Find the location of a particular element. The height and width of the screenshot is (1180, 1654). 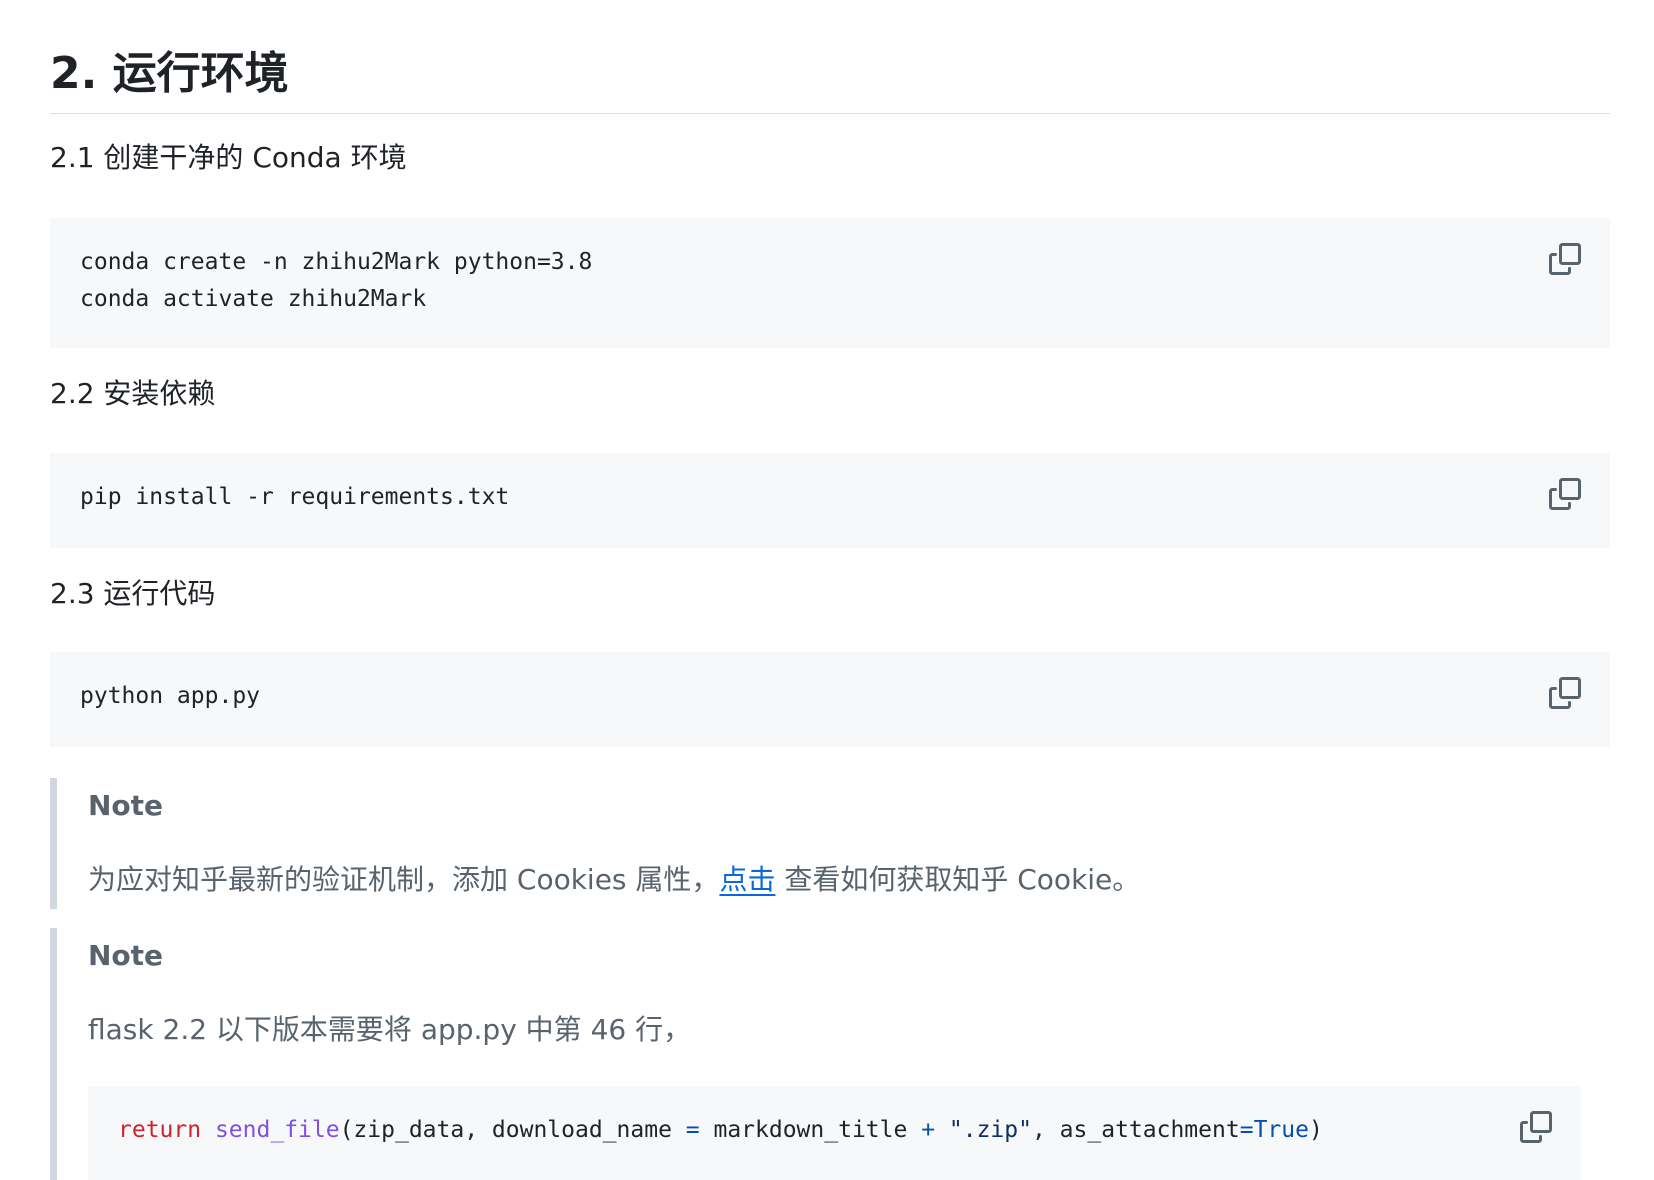

copy-button-send-file is located at coordinates (1536, 1127).